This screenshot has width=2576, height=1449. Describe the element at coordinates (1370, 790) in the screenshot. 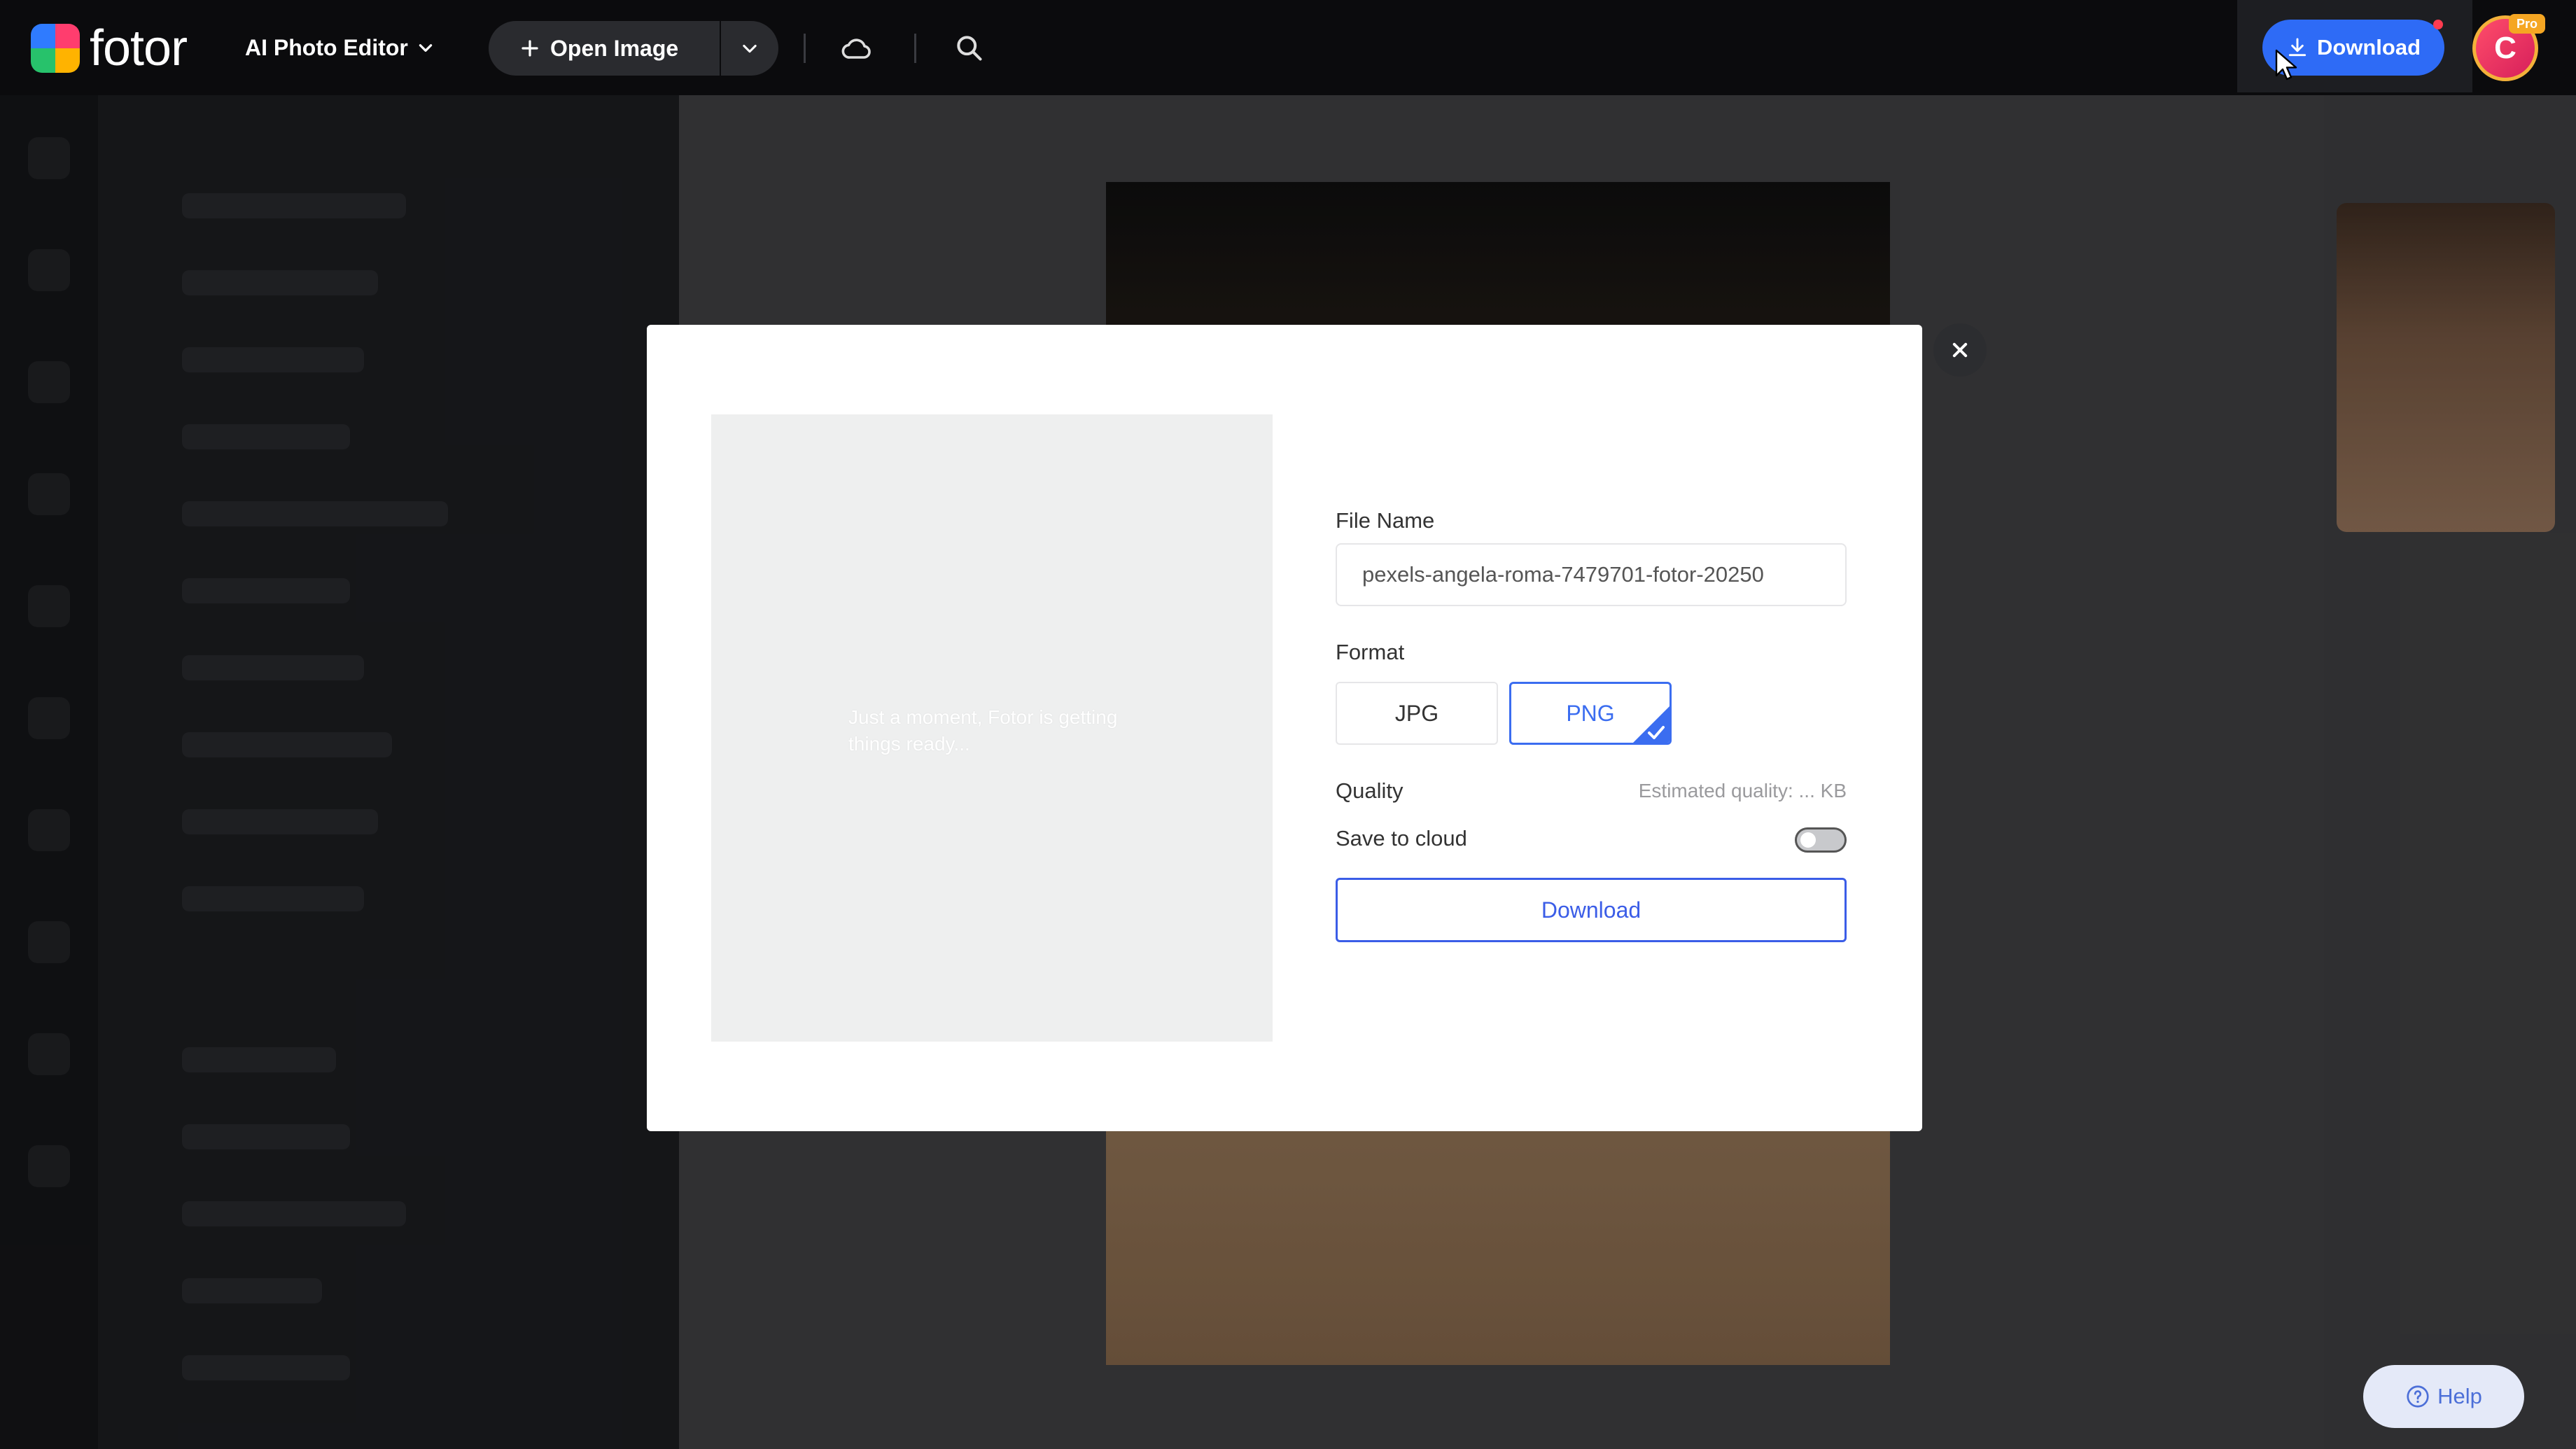

I see `quality-label: Quality` at that location.